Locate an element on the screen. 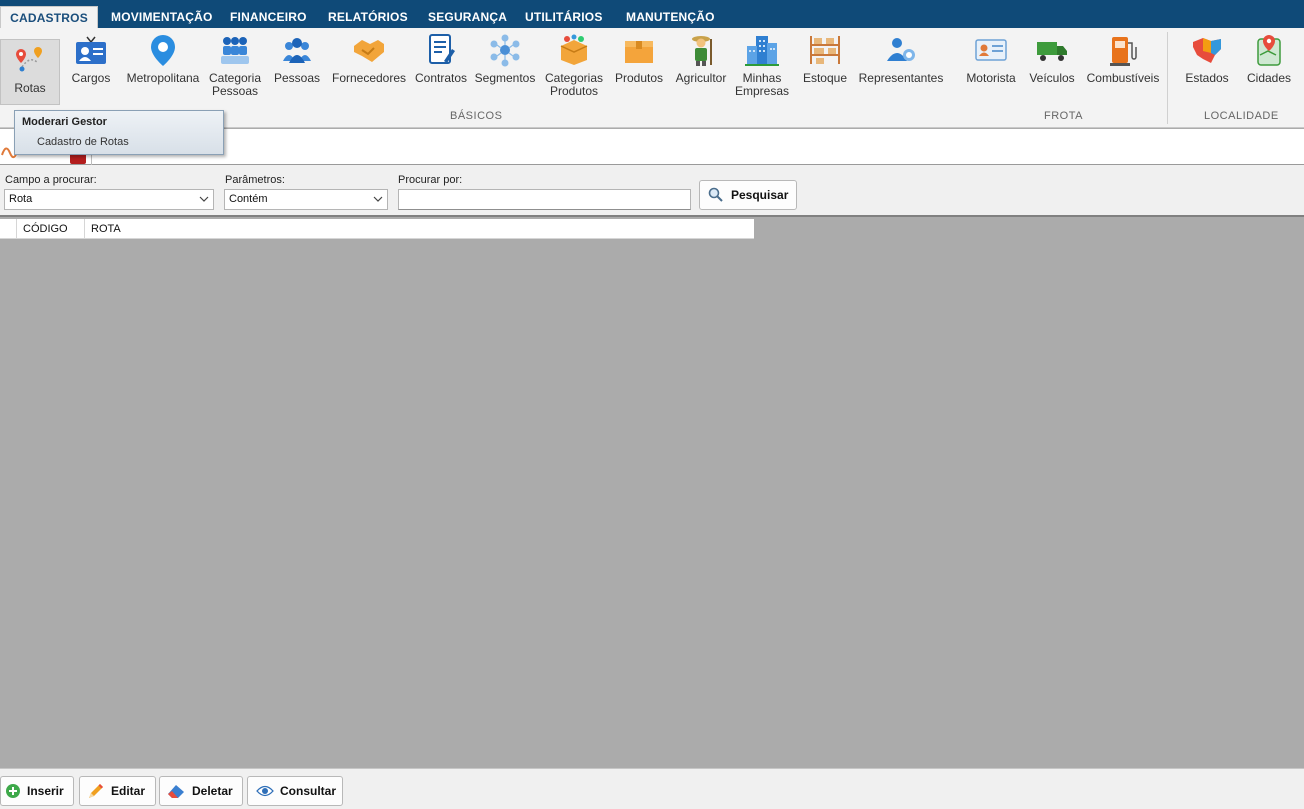  product-categories-icon is located at coordinates (574, 50).